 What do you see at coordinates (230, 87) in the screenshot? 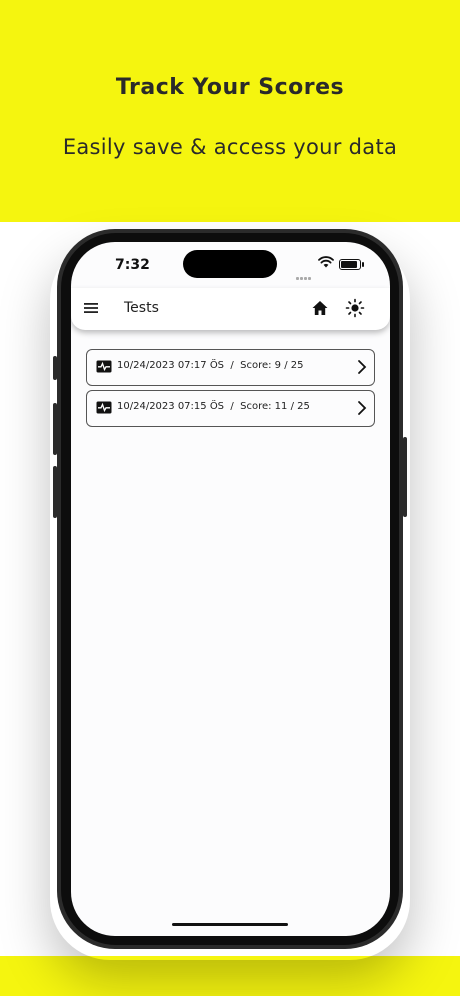
I see `promo-title: Track Your Scores` at bounding box center [230, 87].